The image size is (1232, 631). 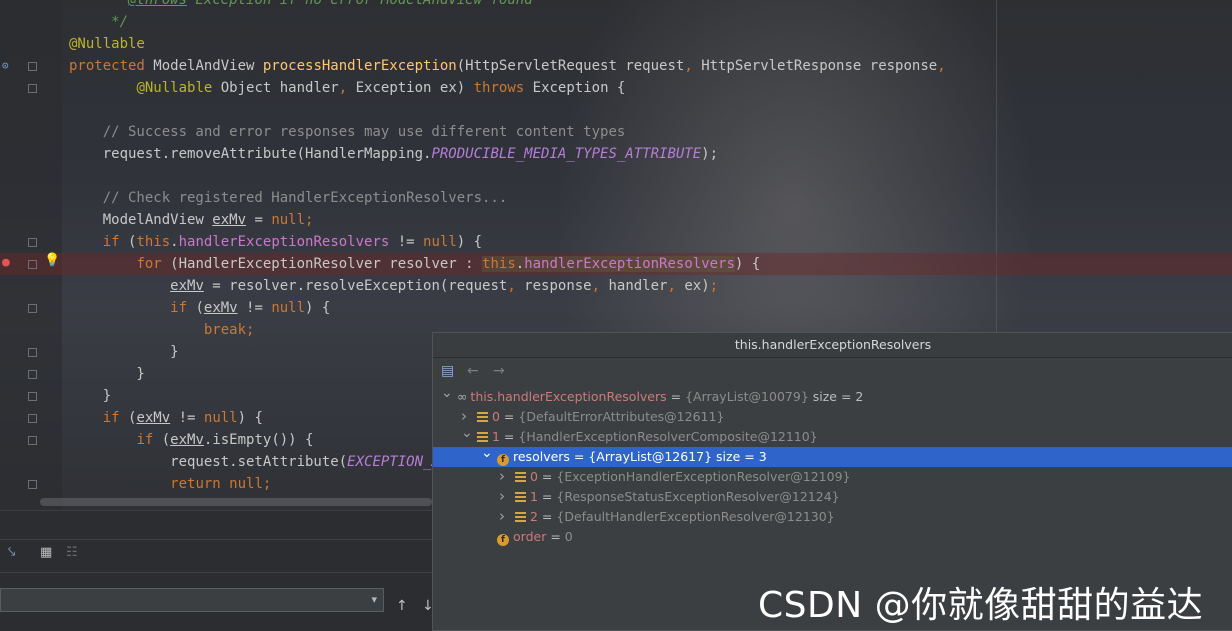 I want to click on code-token: @Nullable, so click(x=178, y=88).